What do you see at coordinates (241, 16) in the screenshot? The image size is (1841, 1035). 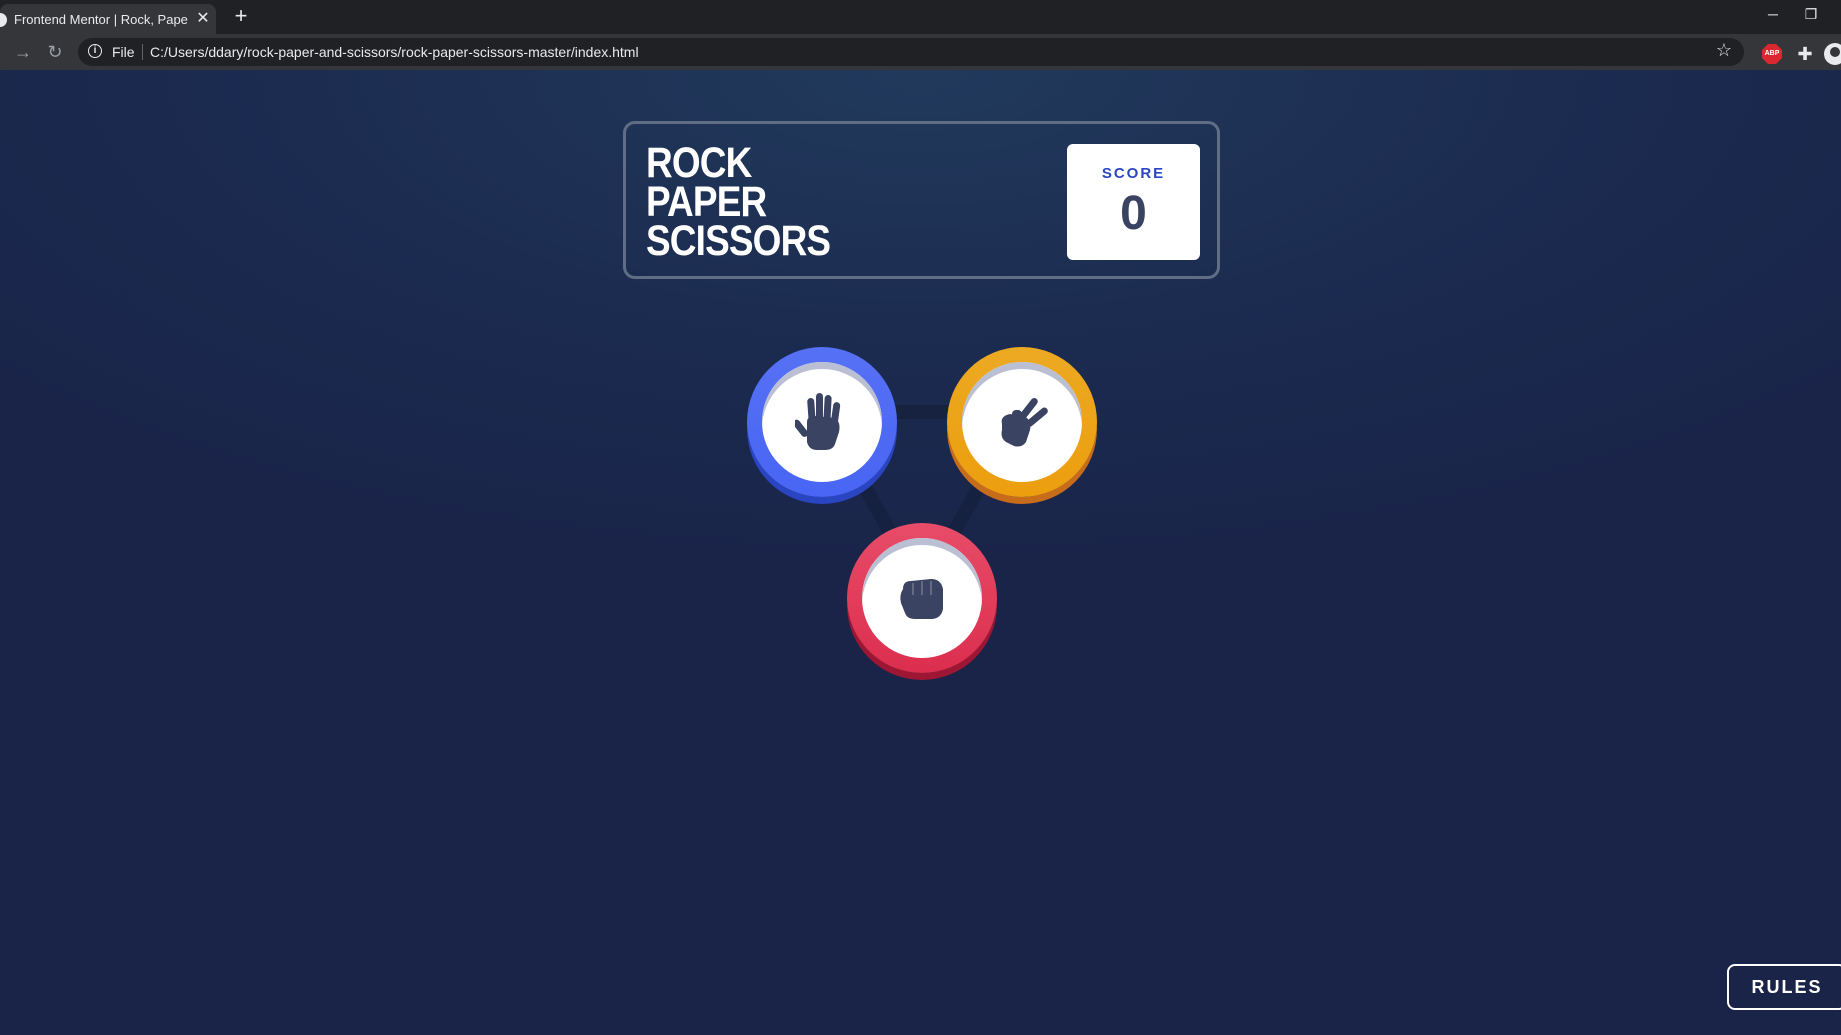 I see `new-tab-button: +` at bounding box center [241, 16].